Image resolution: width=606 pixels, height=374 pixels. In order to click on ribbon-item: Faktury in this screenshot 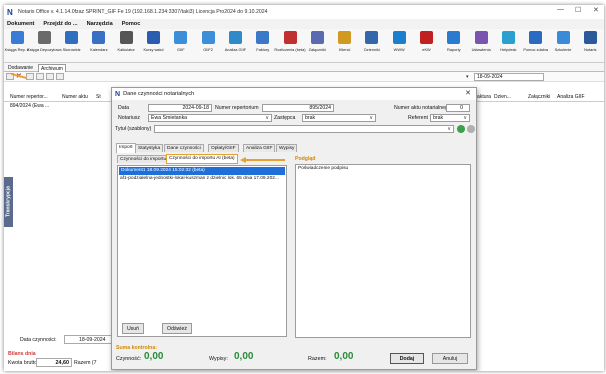, I will do `click(263, 41)`.